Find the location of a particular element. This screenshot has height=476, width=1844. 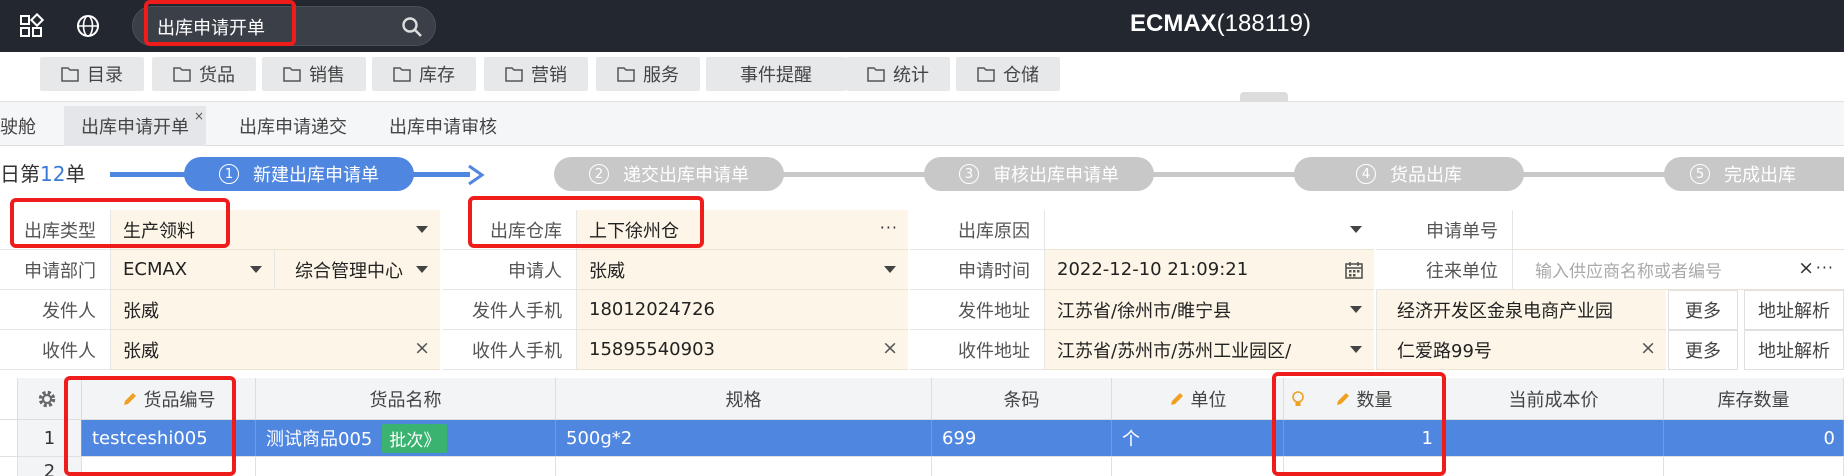

select-all-checkbox is located at coordinates (9, 399).